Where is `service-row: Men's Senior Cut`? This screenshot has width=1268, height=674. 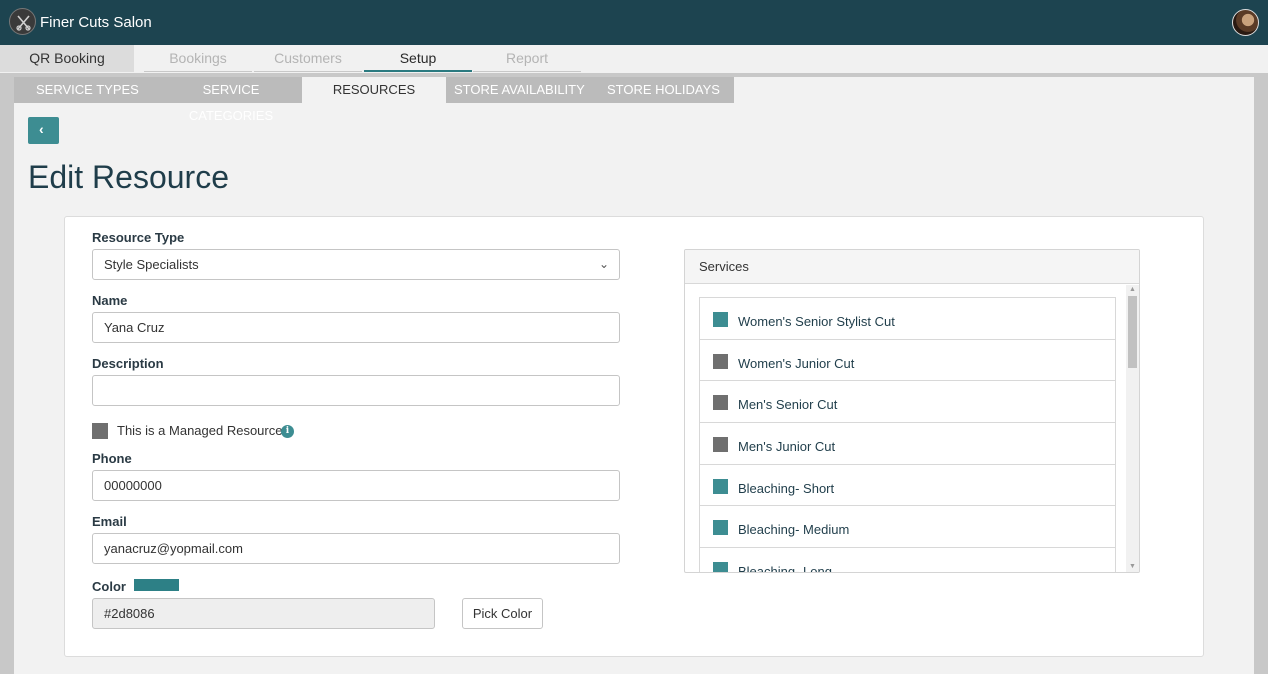 service-row: Men's Senior Cut is located at coordinates (907, 402).